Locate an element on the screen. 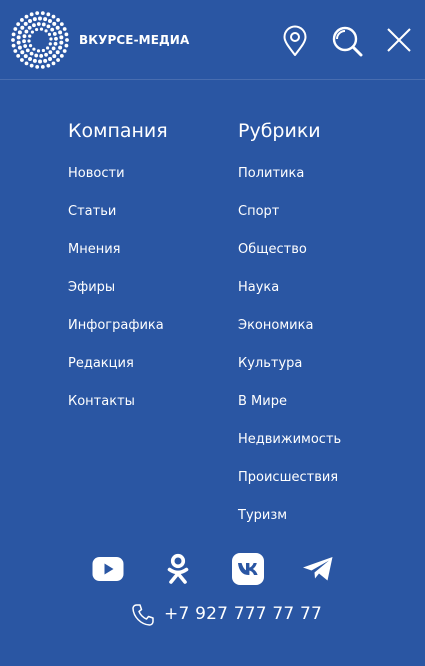 This screenshot has width=425, height=666. phone-number: +7 927 777 77 77 is located at coordinates (243, 614).